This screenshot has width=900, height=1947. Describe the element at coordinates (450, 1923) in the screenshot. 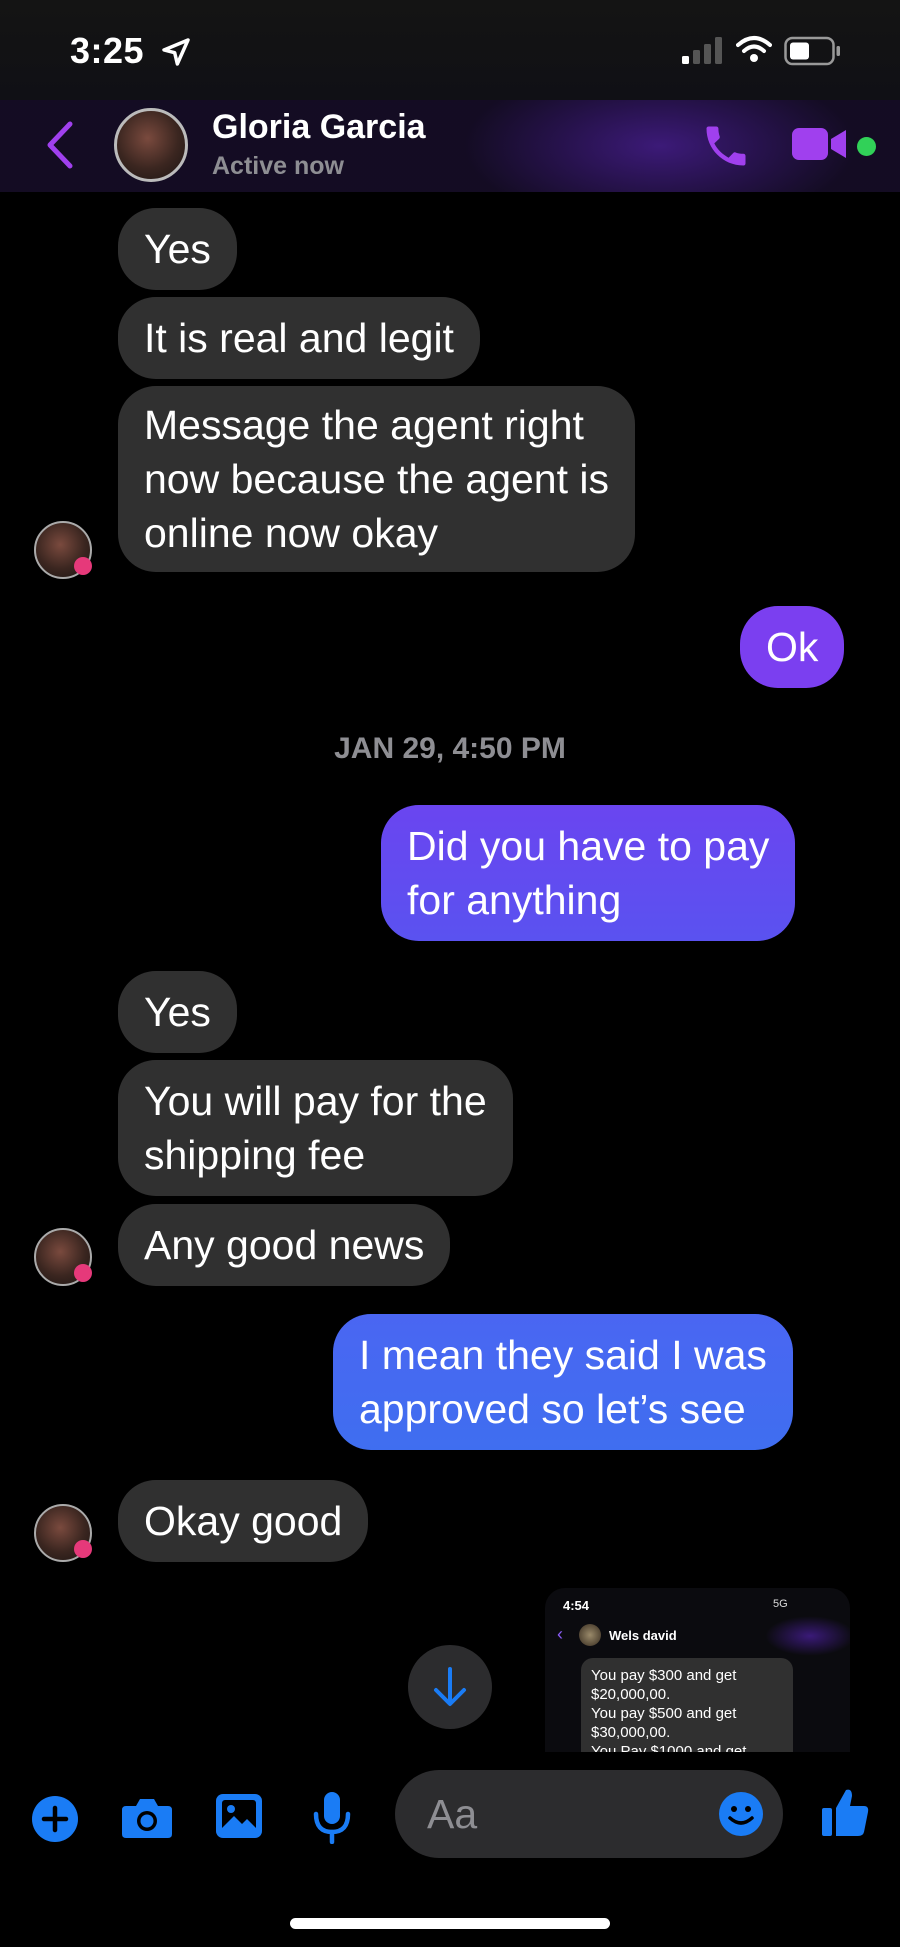

I see `home-indicator` at that location.